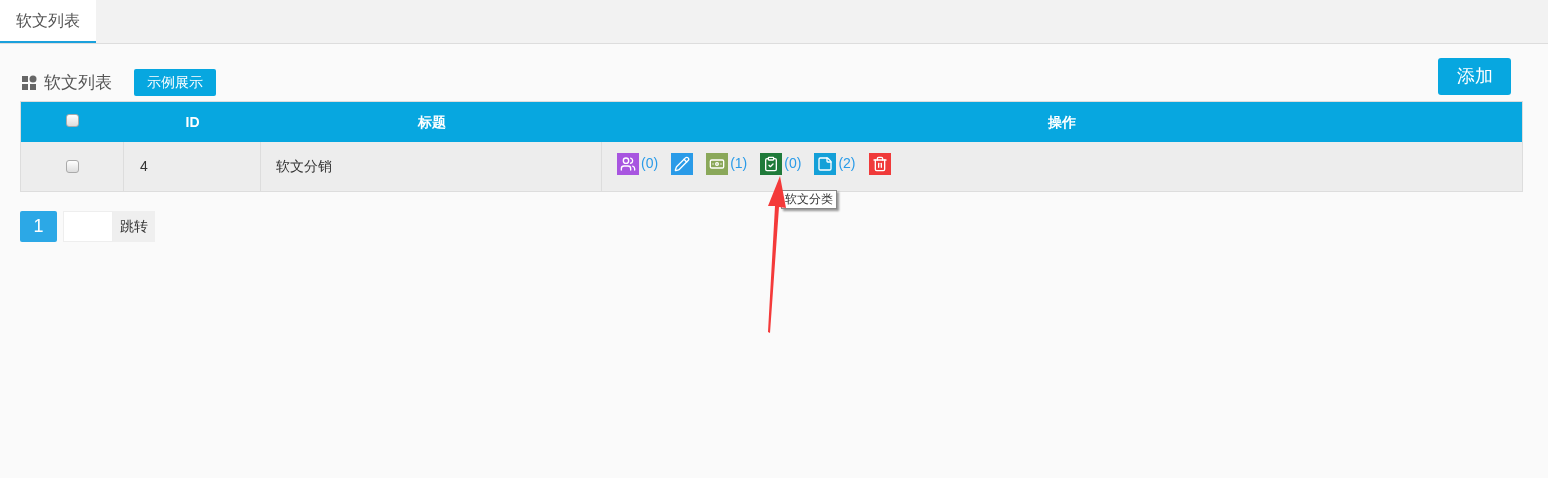 This screenshot has width=1548, height=478. I want to click on jump-button: 跳转, so click(134, 226).